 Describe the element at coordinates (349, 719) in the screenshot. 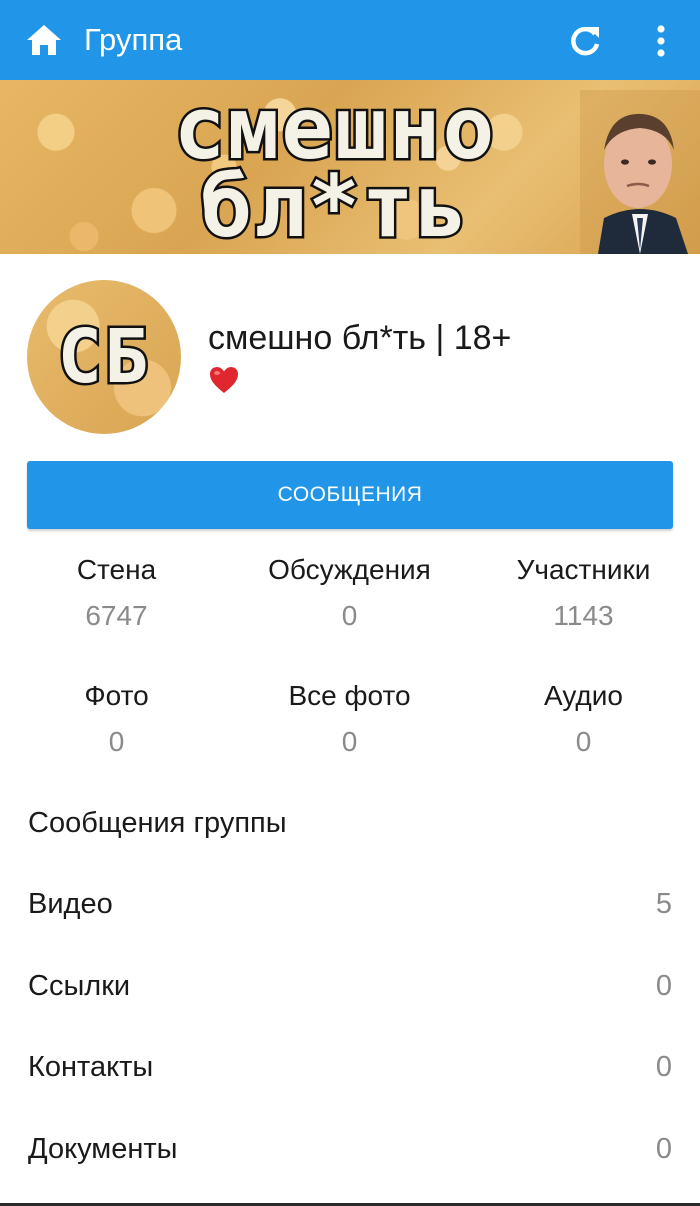

I see `stat-all-photos: Все фото 0` at that location.